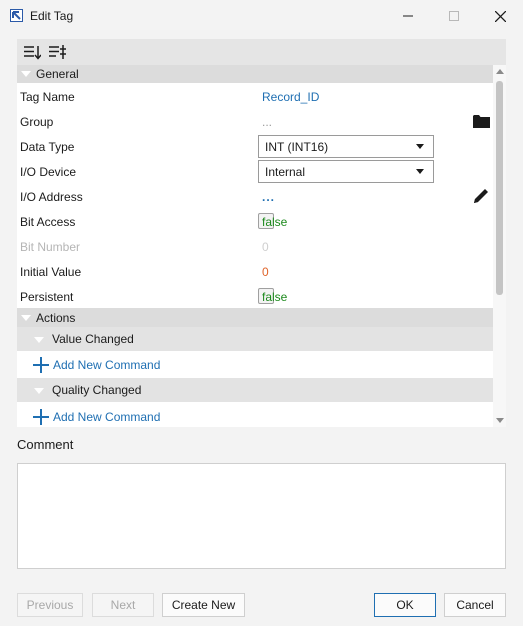 The height and width of the screenshot is (626, 523). Describe the element at coordinates (50, 605) in the screenshot. I see `previous-button: Previous` at that location.